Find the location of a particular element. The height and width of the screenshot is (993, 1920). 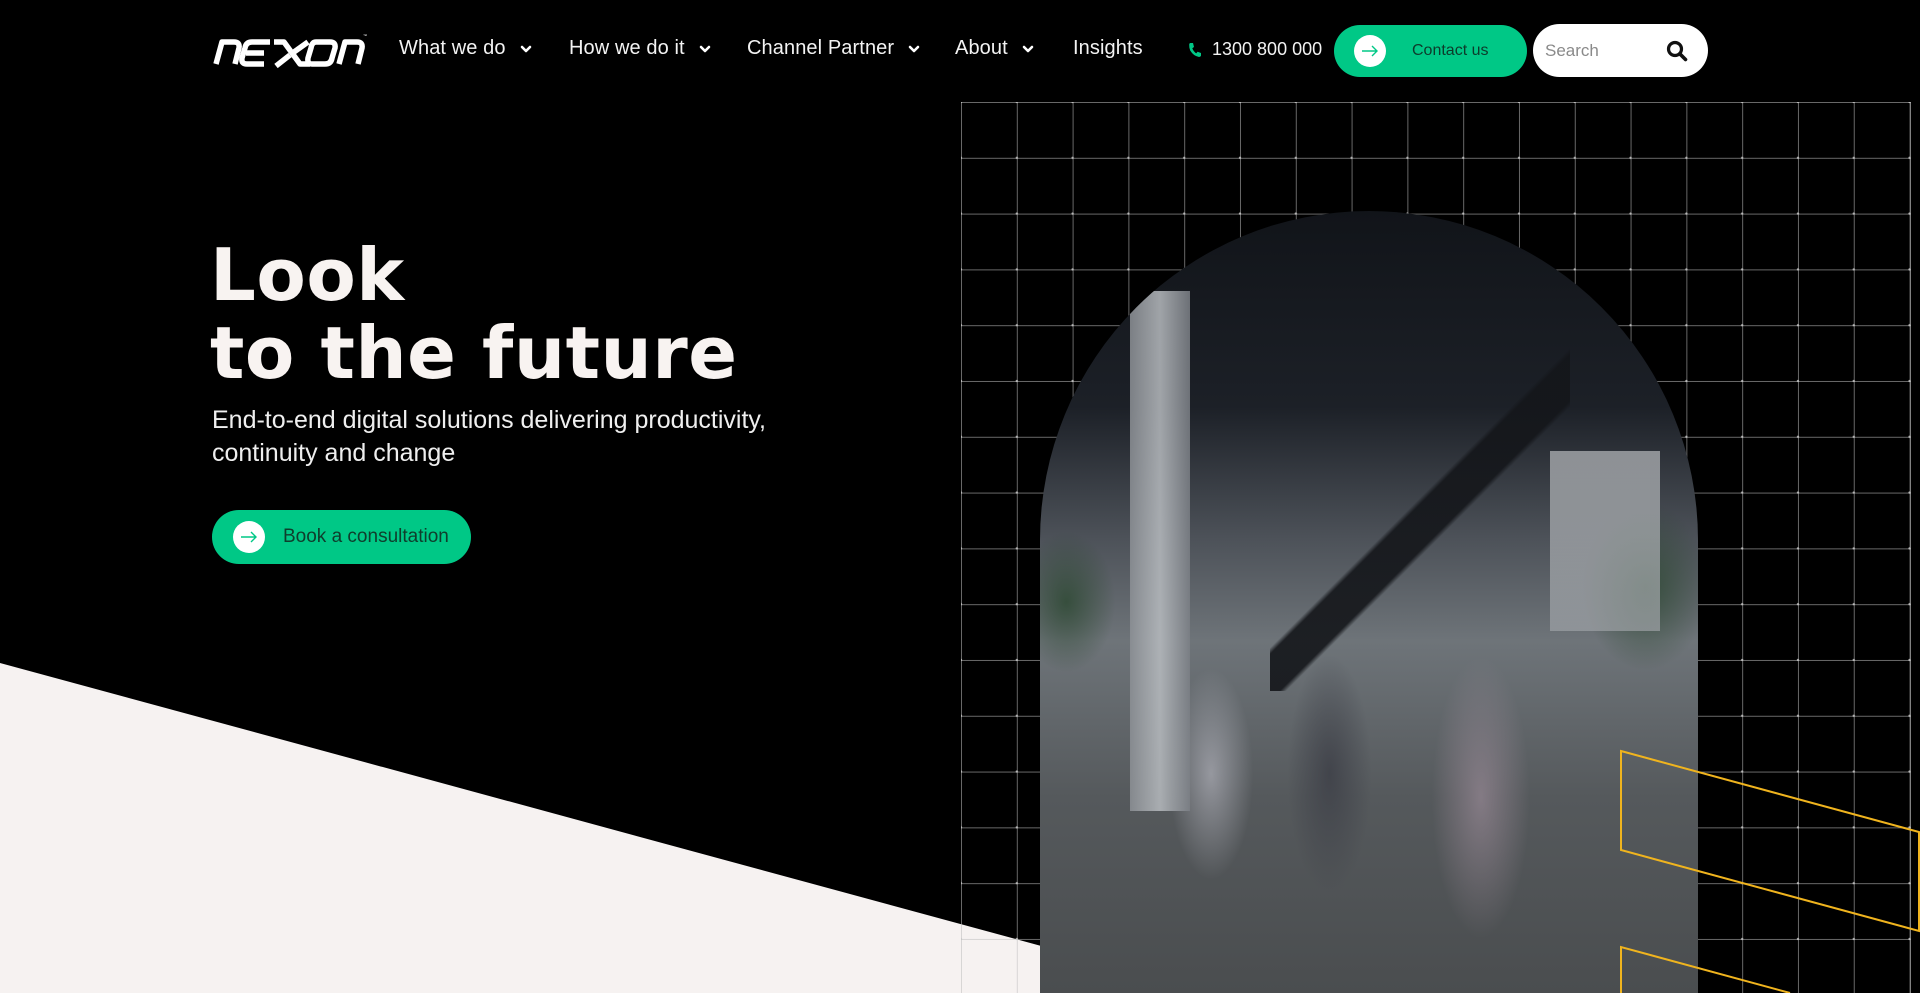

hero-title: Look to the future is located at coordinates (474, 314).